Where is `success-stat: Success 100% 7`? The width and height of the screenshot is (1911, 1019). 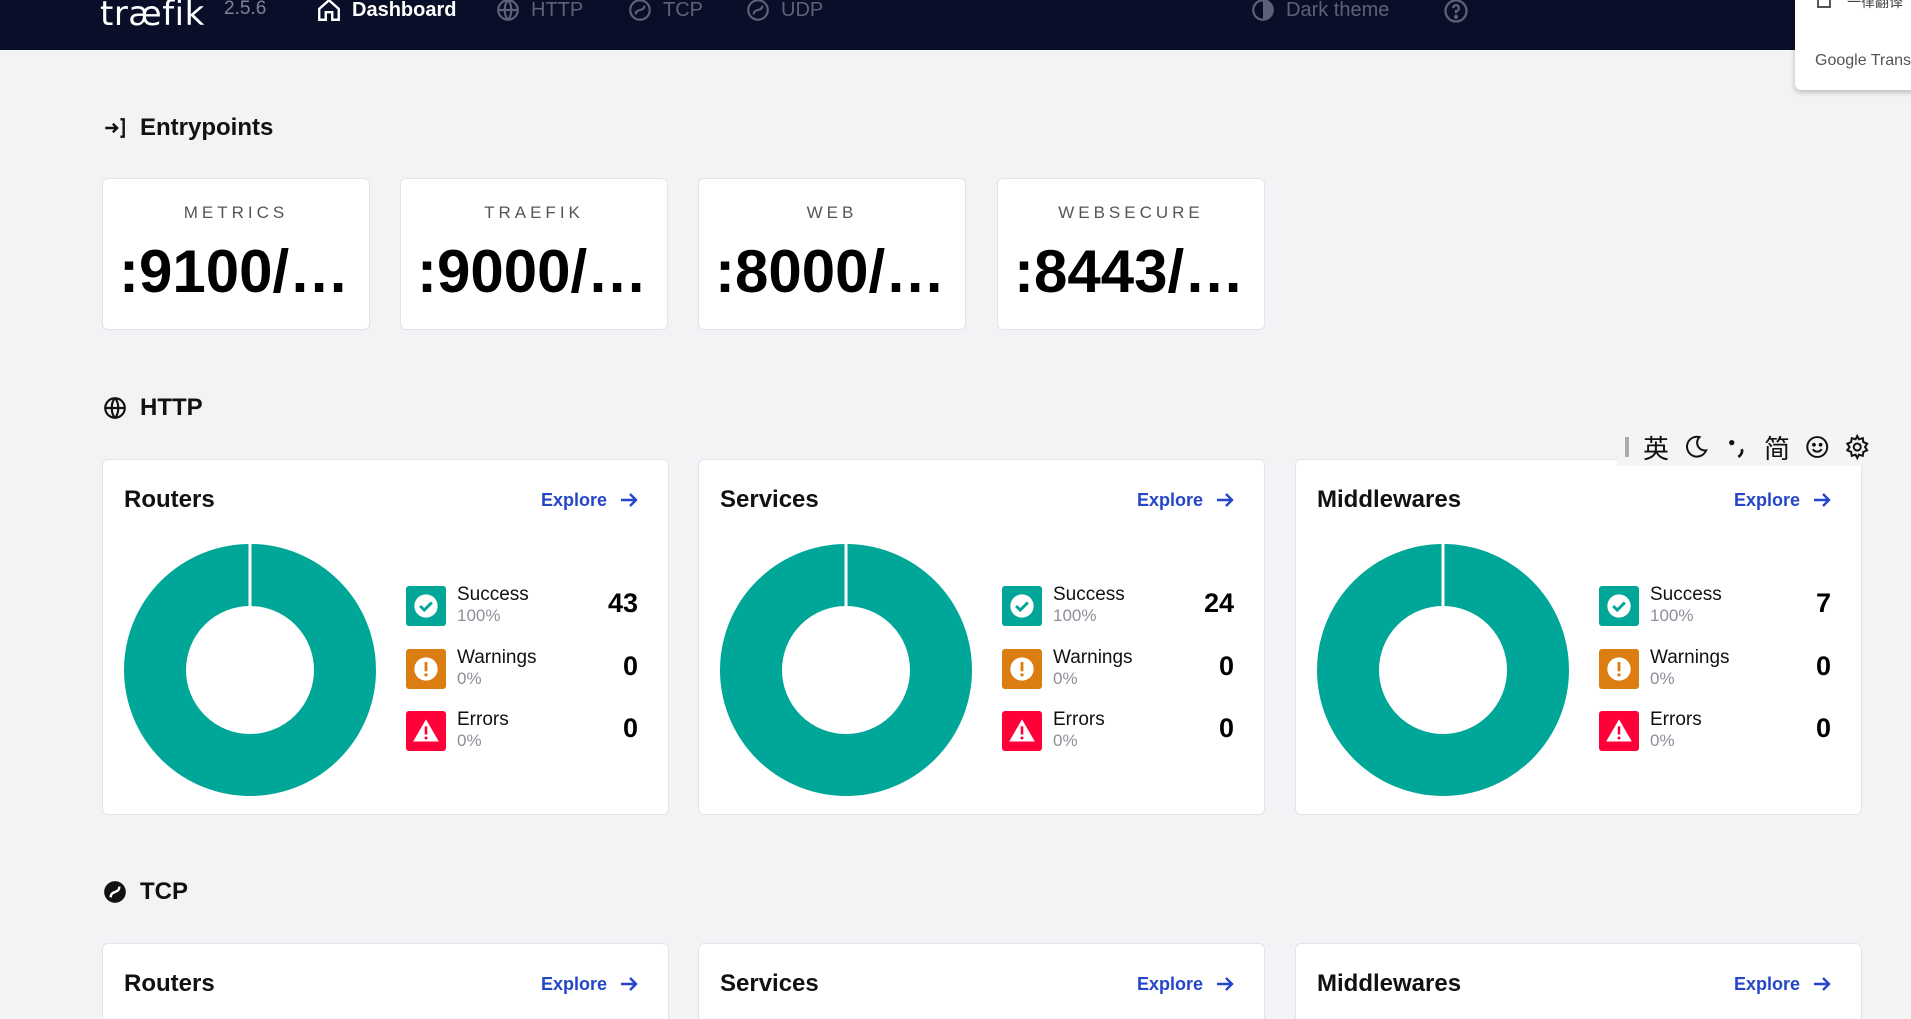
success-stat: Success 100% 7 is located at coordinates (1715, 608).